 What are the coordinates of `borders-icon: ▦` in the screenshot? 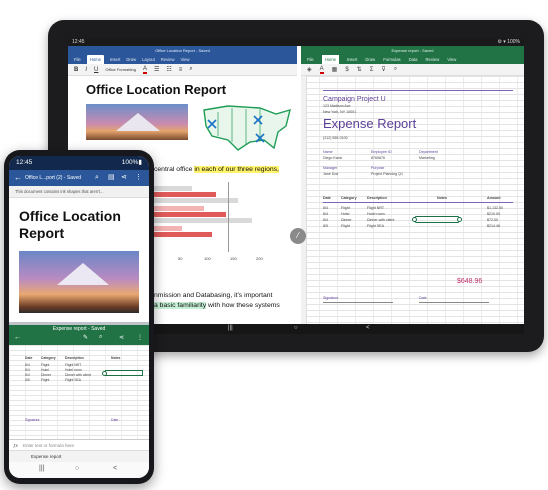 It's located at (335, 69).